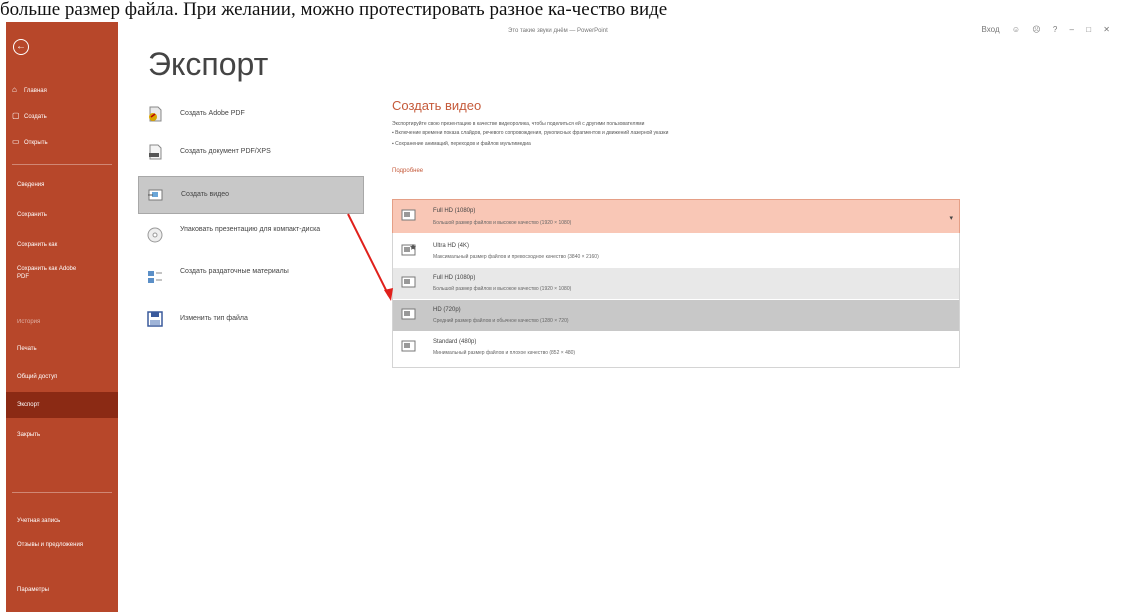  What do you see at coordinates (1106, 29) in the screenshot?
I see `close-icon: ✕` at bounding box center [1106, 29].